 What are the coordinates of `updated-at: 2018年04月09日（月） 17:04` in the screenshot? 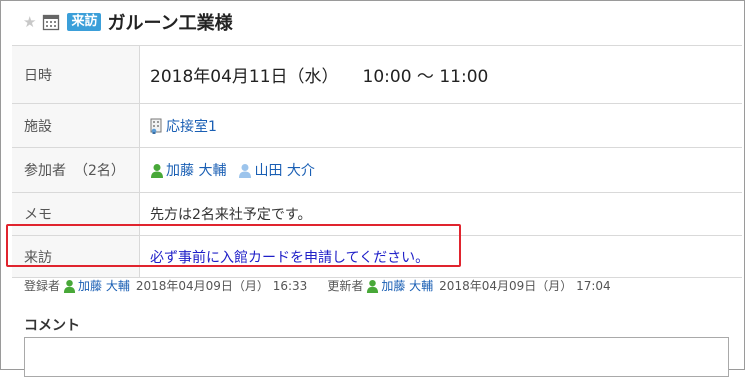 It's located at (525, 286).